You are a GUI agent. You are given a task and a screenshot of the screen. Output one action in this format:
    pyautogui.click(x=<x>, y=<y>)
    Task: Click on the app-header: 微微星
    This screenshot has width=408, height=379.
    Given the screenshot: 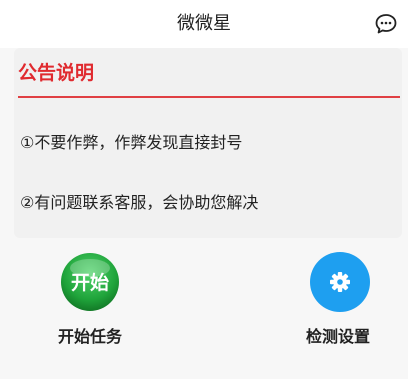 What is the action you would take?
    pyautogui.click(x=204, y=24)
    